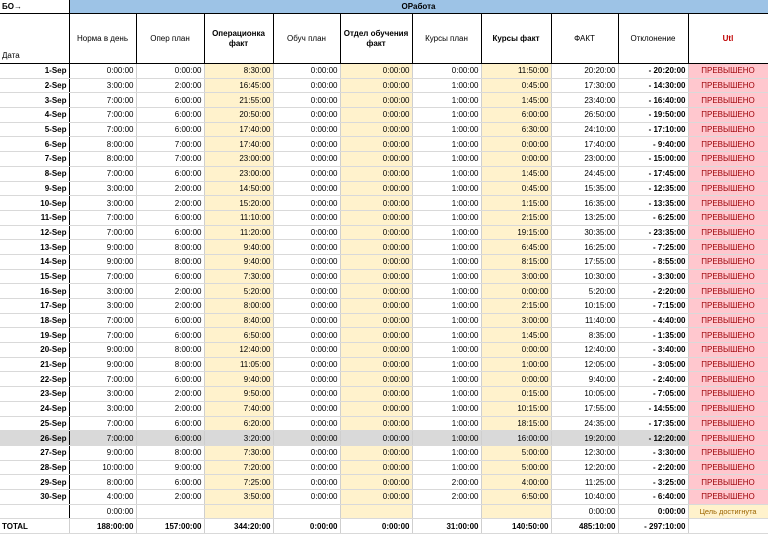  I want to click on cell-date: 8-Sep, so click(35, 174).